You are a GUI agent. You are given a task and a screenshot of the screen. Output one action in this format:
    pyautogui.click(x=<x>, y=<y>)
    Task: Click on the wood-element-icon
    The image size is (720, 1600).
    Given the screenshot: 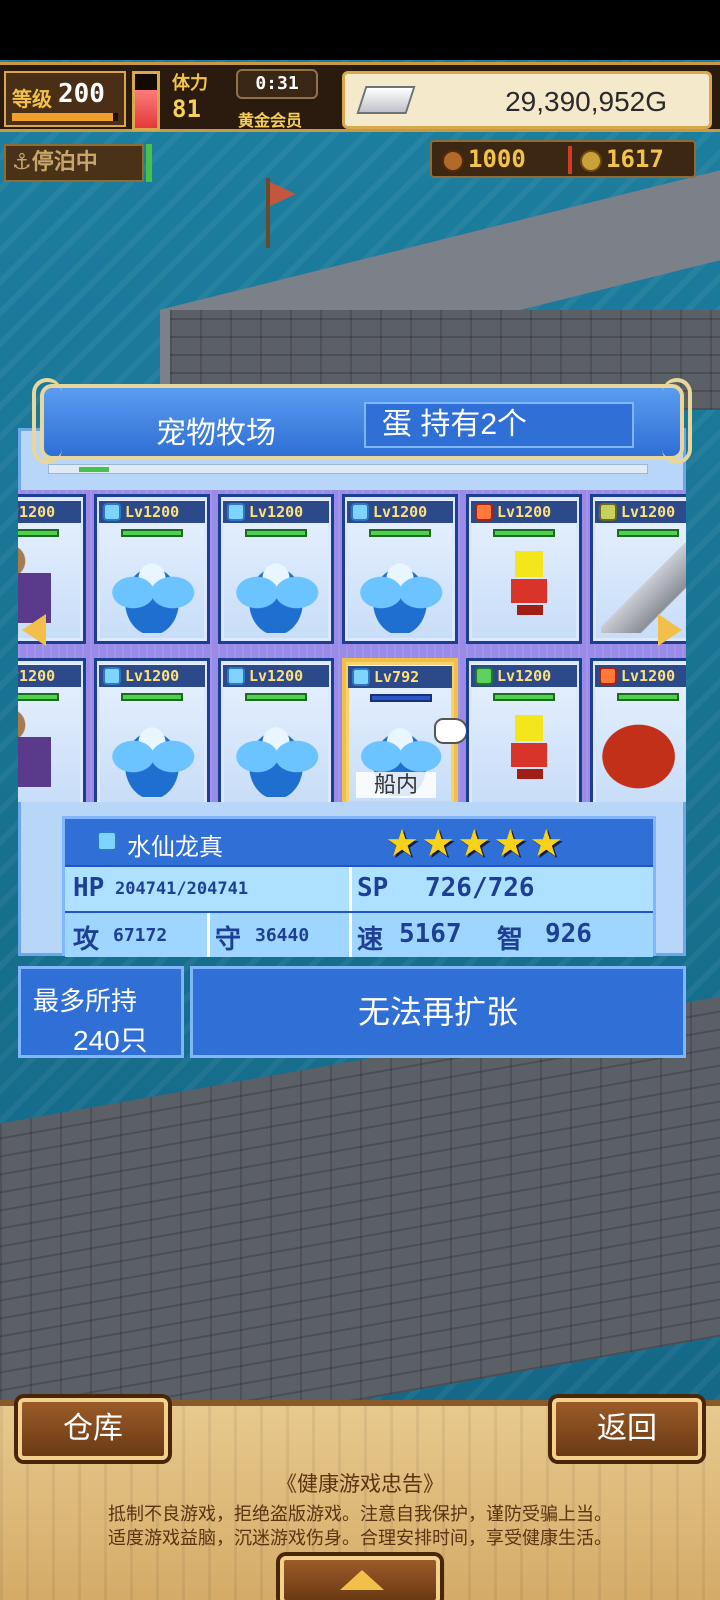 What is the action you would take?
    pyautogui.click(x=484, y=676)
    